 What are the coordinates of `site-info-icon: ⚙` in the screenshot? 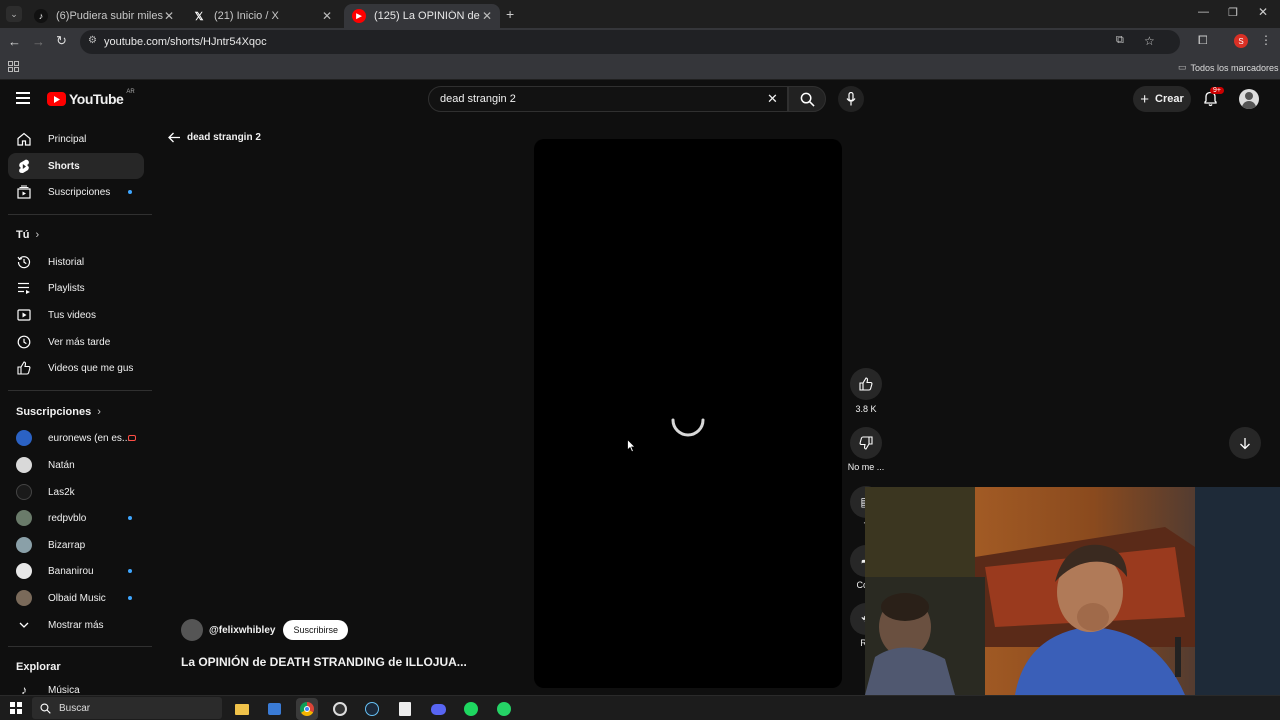 It's located at (92, 40).